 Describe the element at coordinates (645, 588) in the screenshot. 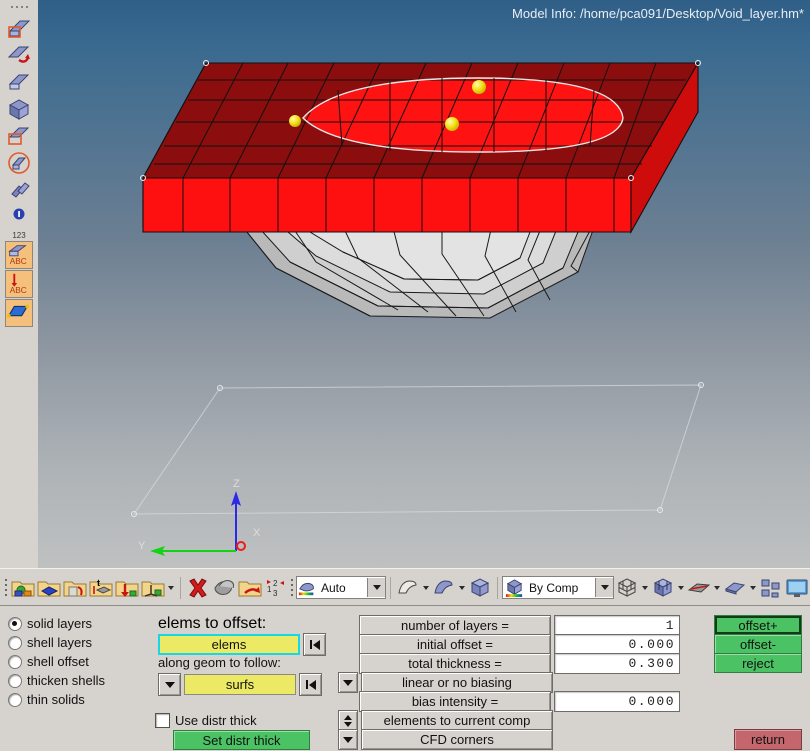

I see `wireframe-cube-dropdown` at that location.